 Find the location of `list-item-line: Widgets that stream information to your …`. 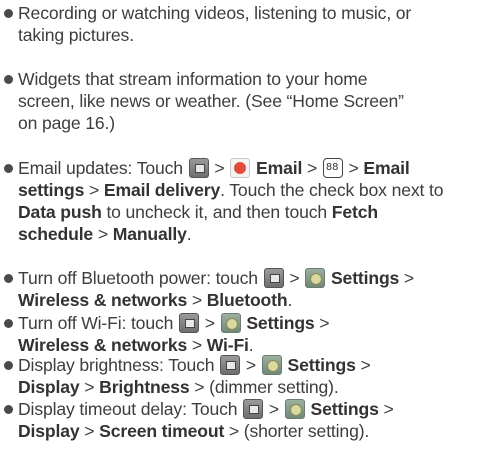

list-item-line: Widgets that stream information to your … is located at coordinates (192, 79).